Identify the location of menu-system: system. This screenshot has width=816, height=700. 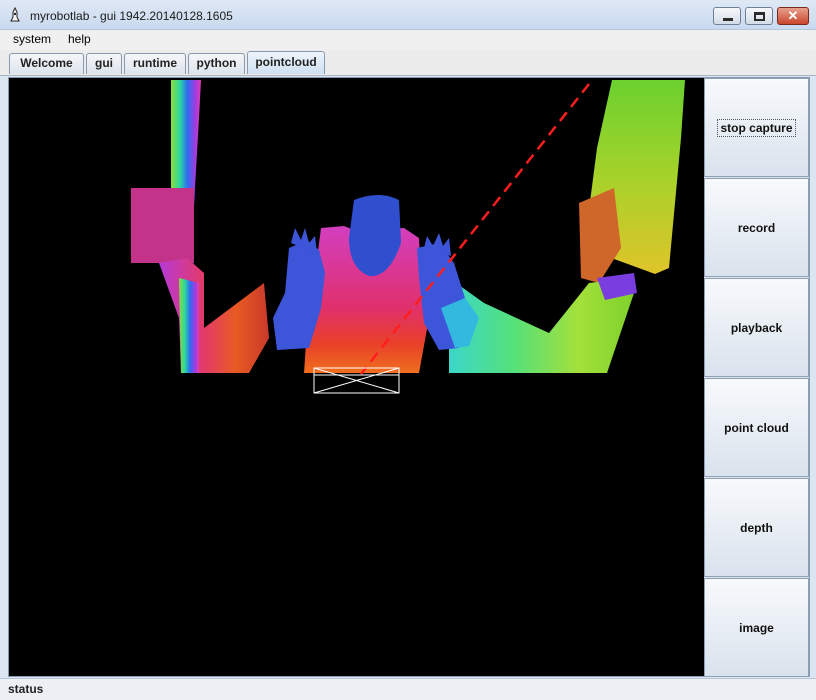
(32, 39).